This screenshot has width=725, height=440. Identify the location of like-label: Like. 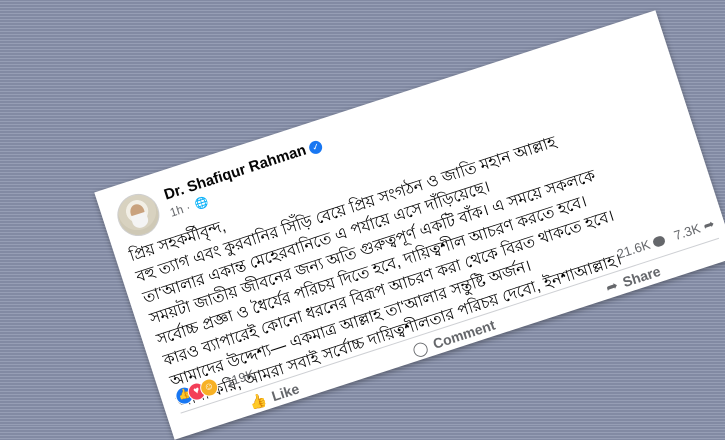
(285, 392).